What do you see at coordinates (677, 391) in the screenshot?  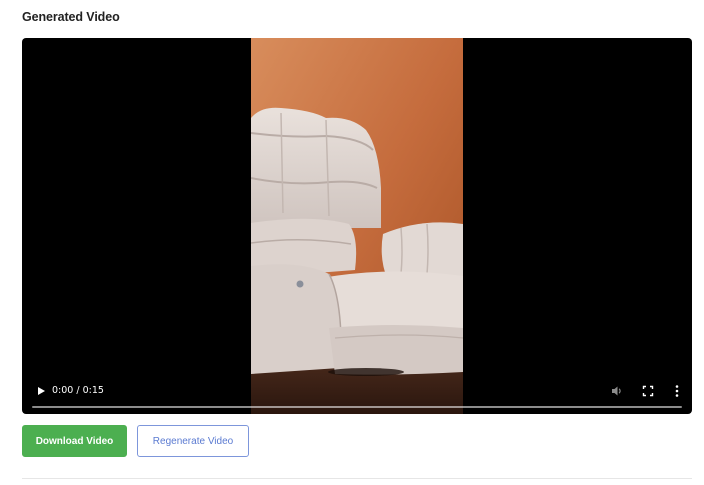 I see `more-options-icon` at bounding box center [677, 391].